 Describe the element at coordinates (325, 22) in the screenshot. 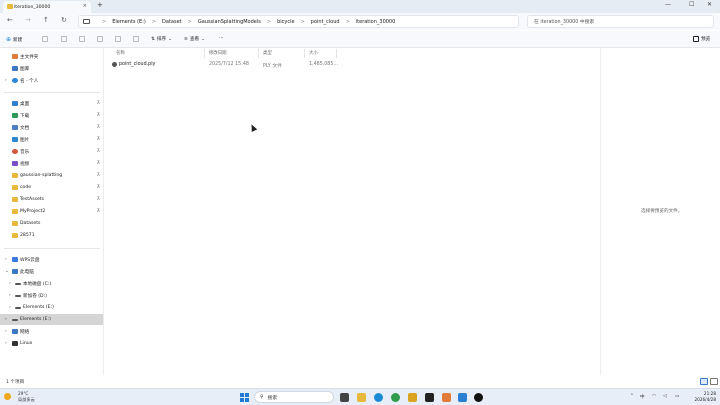

I see `breadcrumb-point-cloud: point_cloud` at that location.